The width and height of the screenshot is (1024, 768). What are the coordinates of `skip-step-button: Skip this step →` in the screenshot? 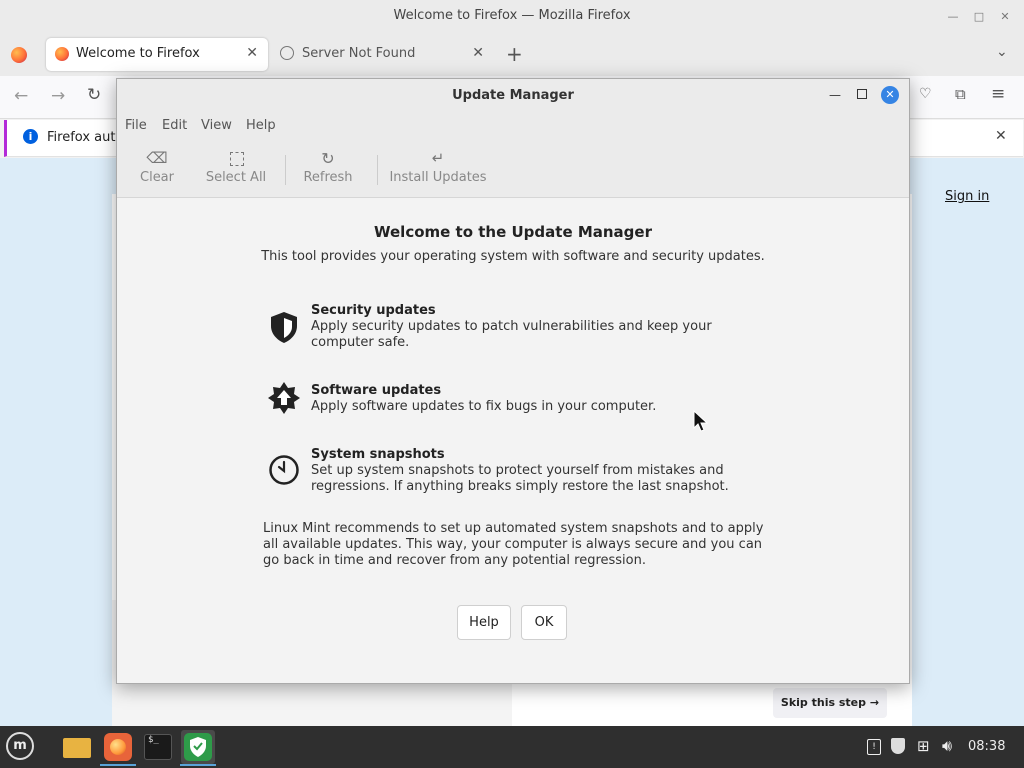 It's located at (830, 703).